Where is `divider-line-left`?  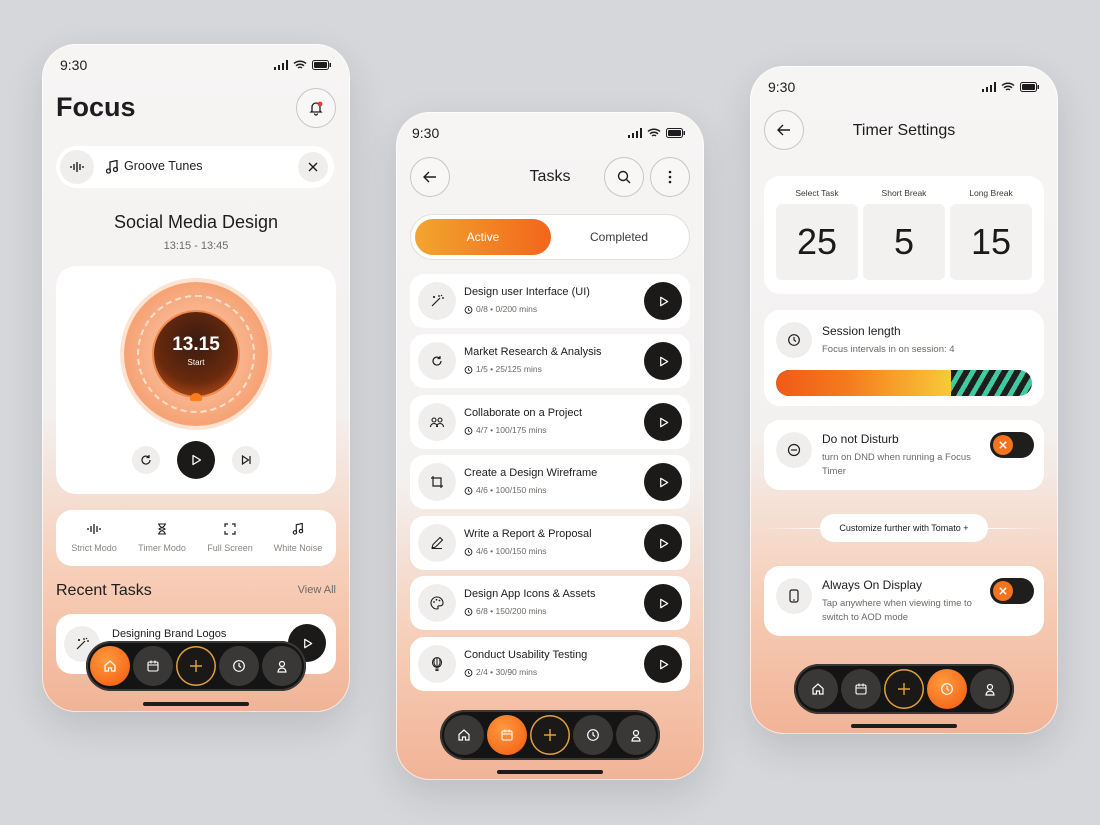 divider-line-left is located at coordinates (792, 528).